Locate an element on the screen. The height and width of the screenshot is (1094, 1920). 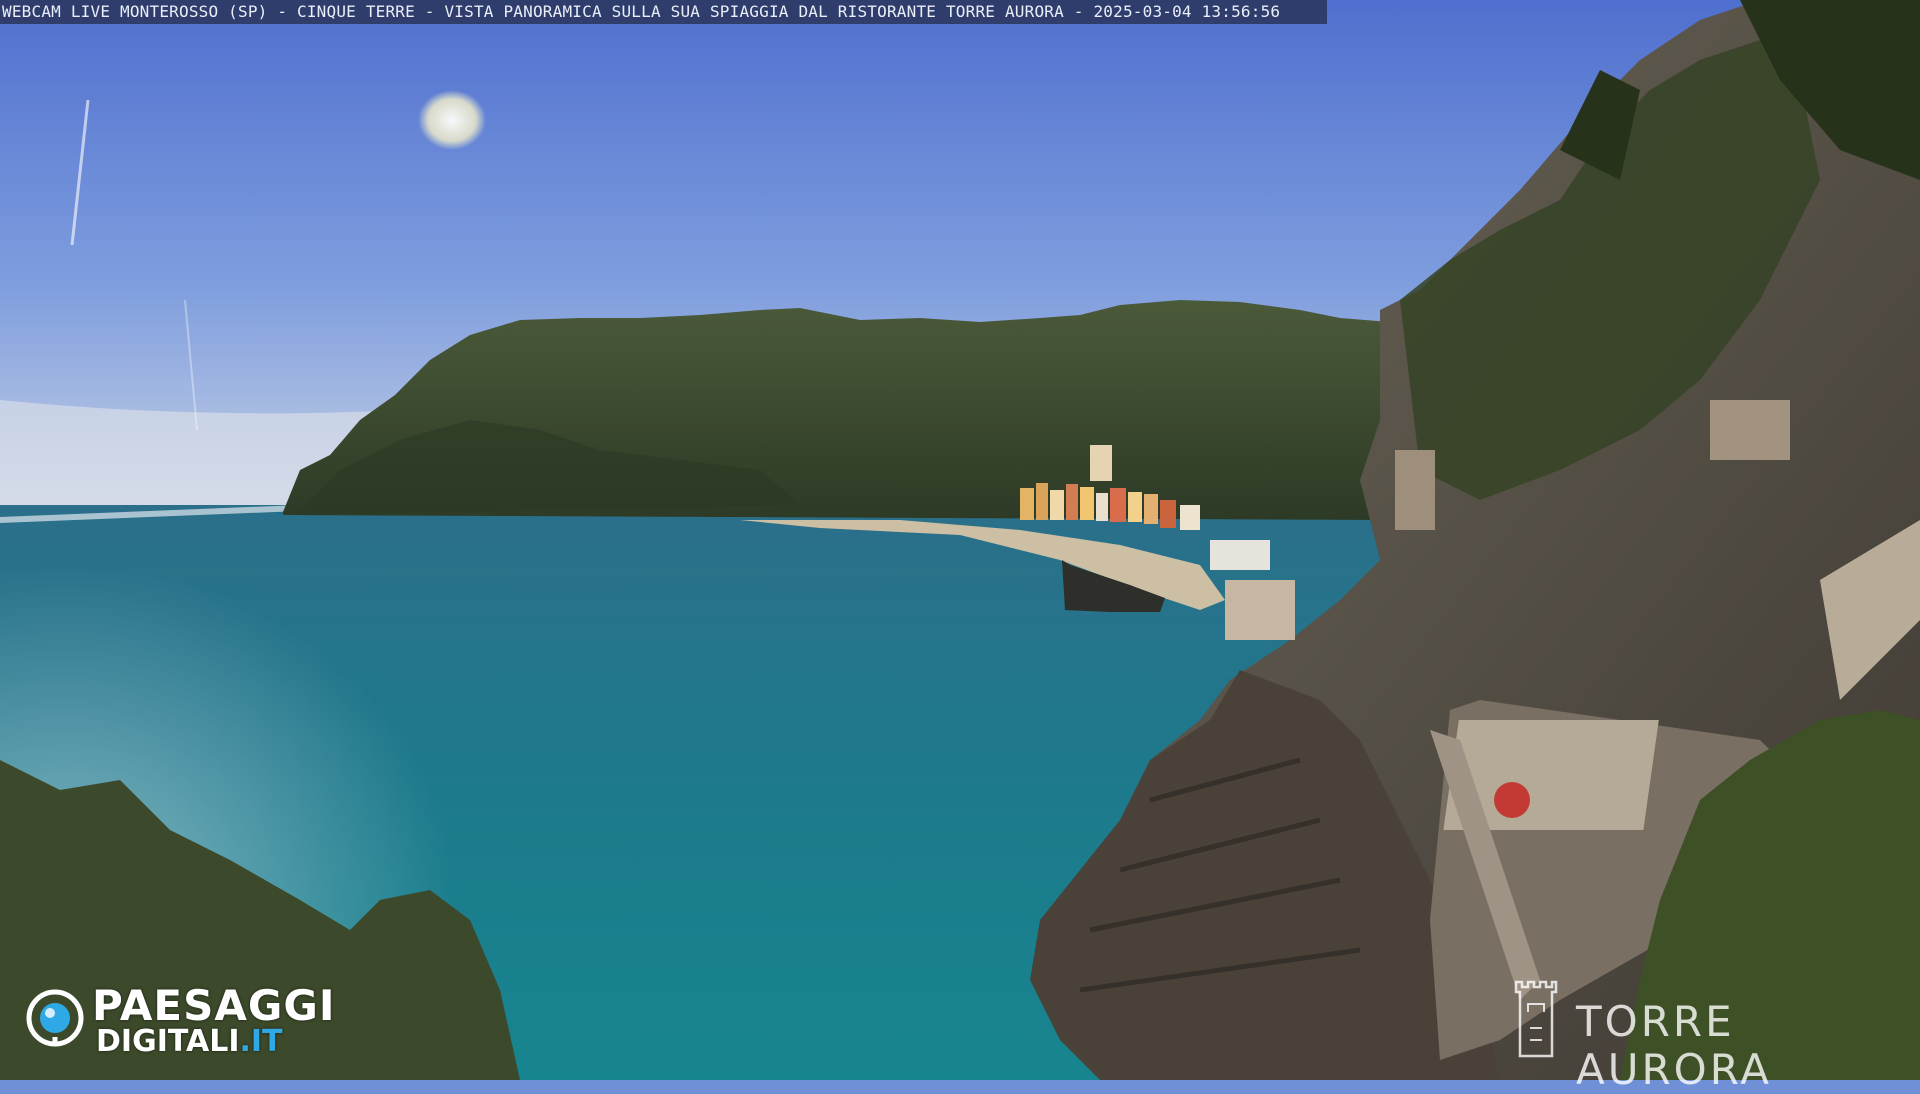
bar-building is located at coordinates (1240, 555).